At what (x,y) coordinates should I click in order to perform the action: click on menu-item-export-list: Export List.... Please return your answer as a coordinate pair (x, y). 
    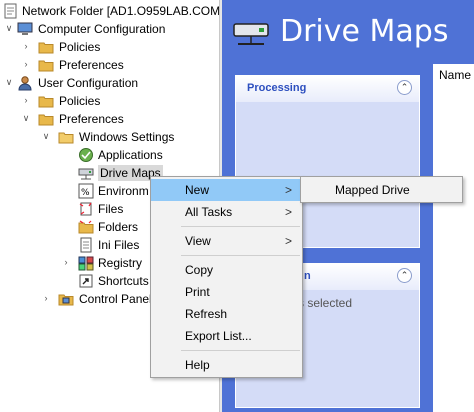
    Looking at the image, I should click on (226, 336).